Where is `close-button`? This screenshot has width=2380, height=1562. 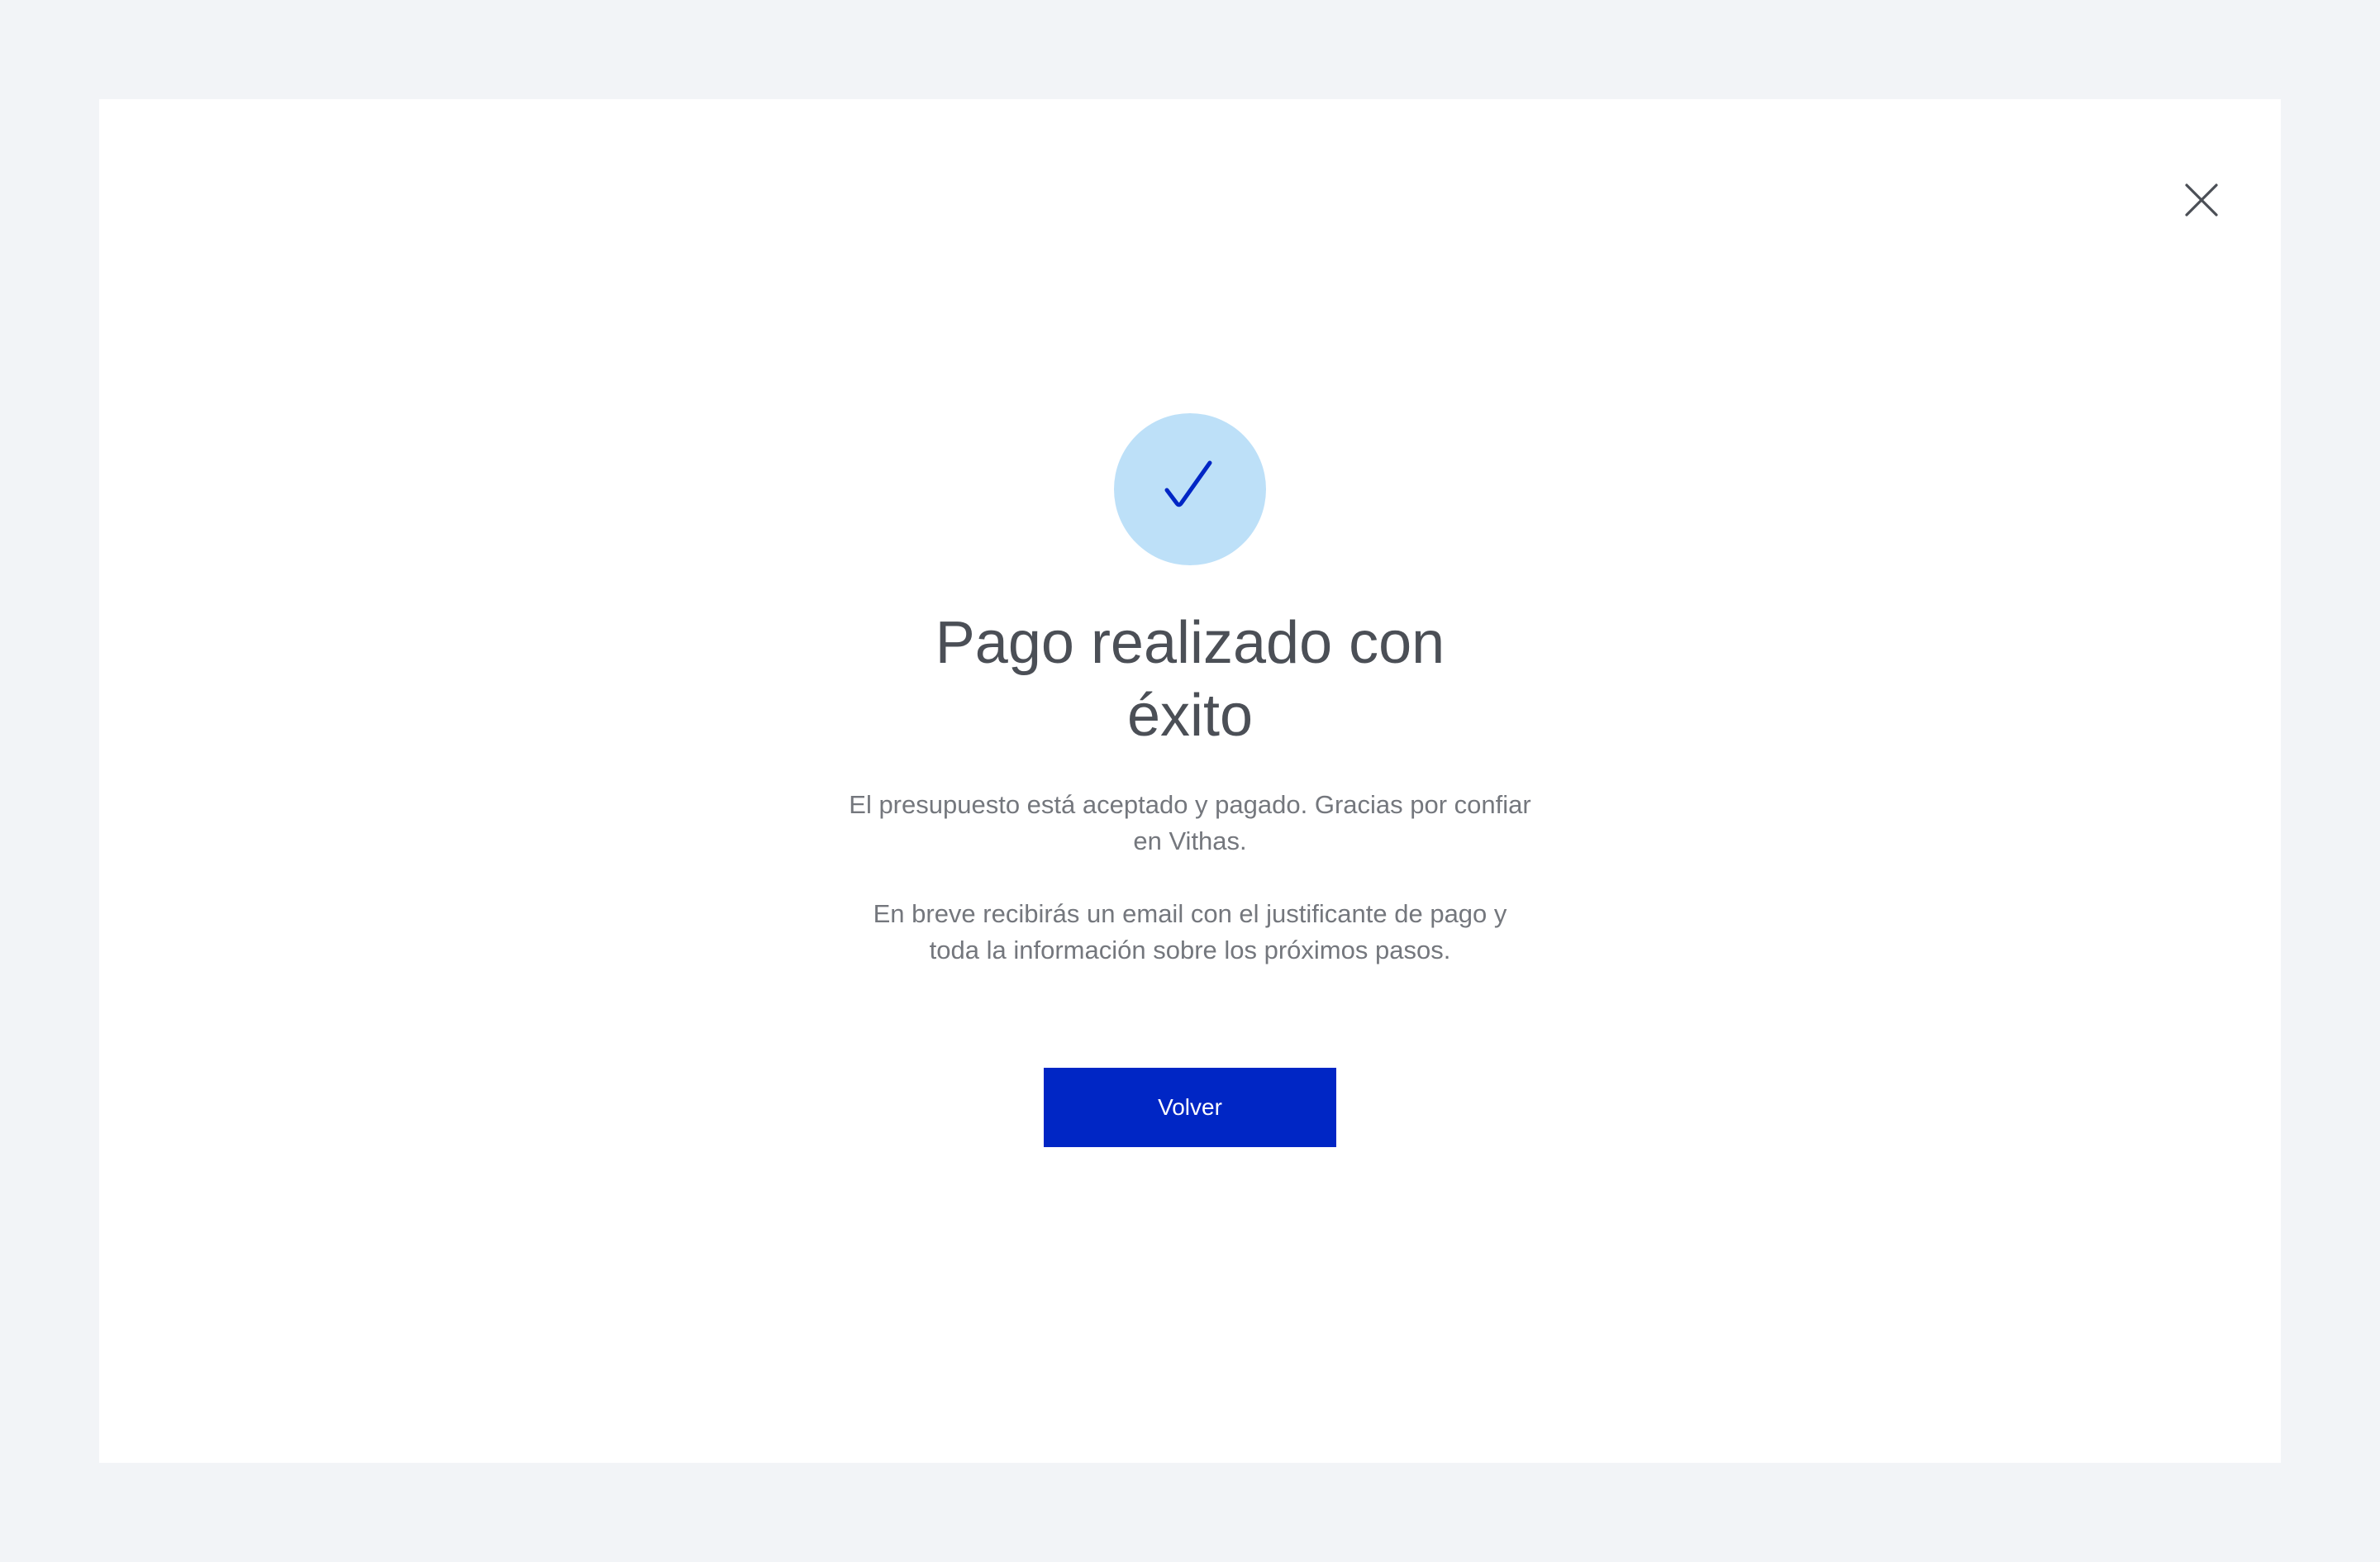 close-button is located at coordinates (2201, 200).